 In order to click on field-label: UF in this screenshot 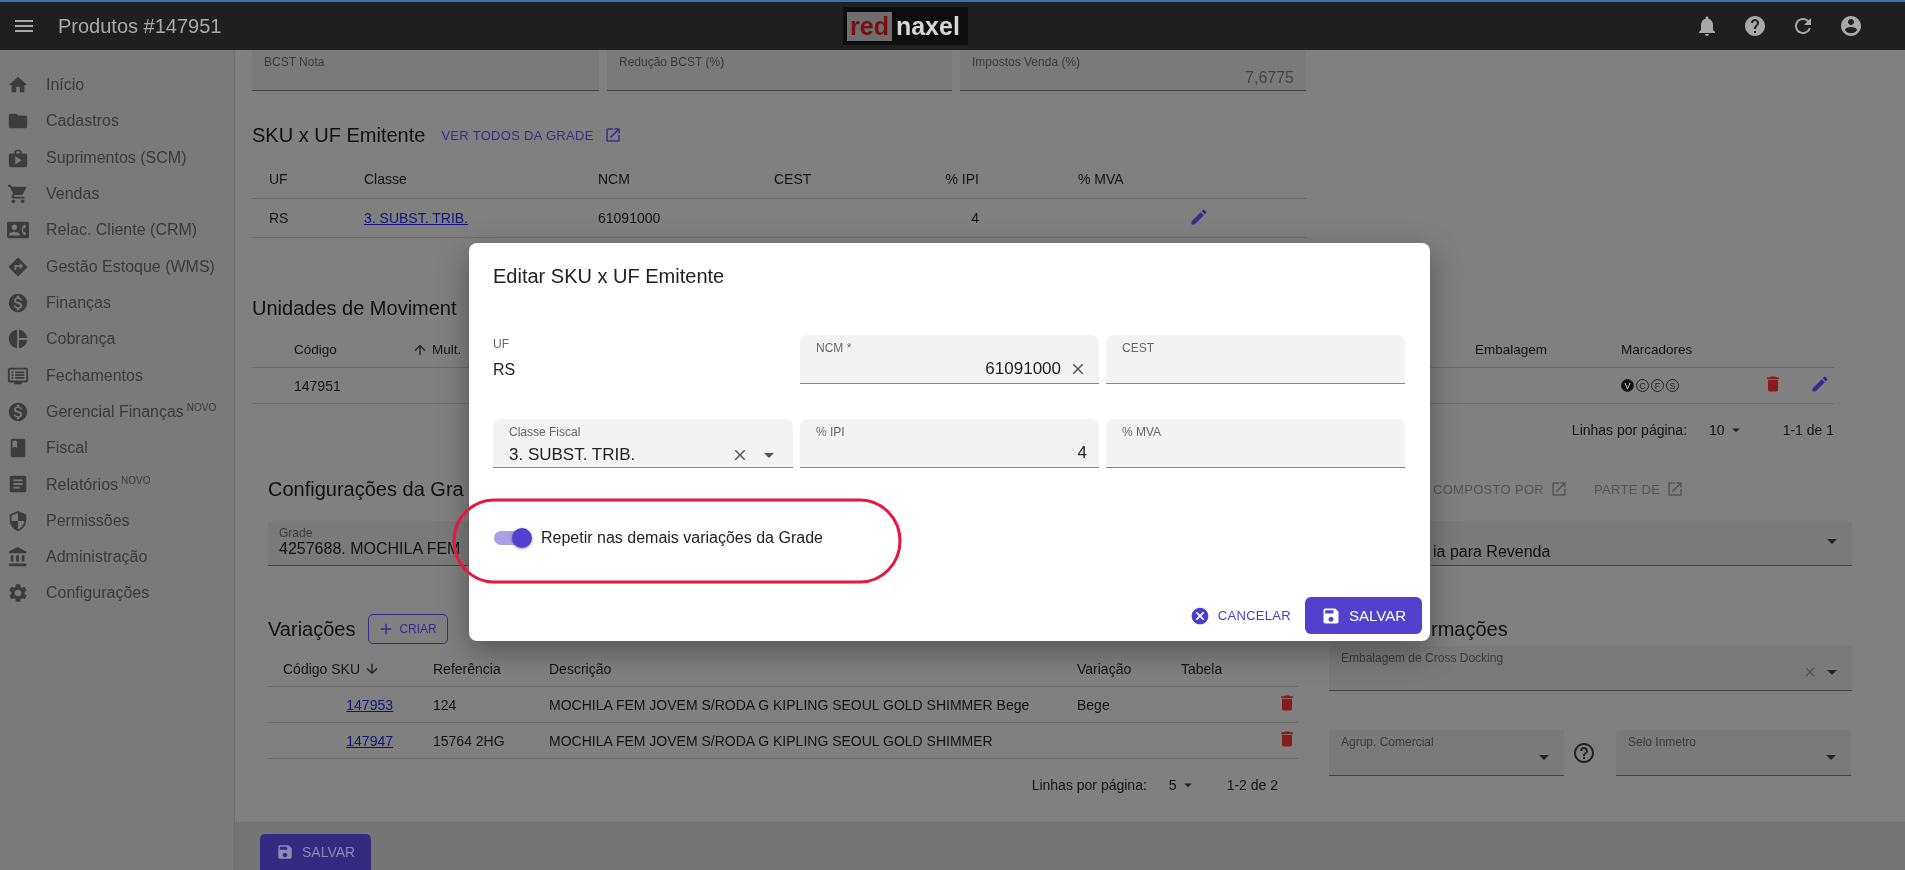, I will do `click(501, 344)`.